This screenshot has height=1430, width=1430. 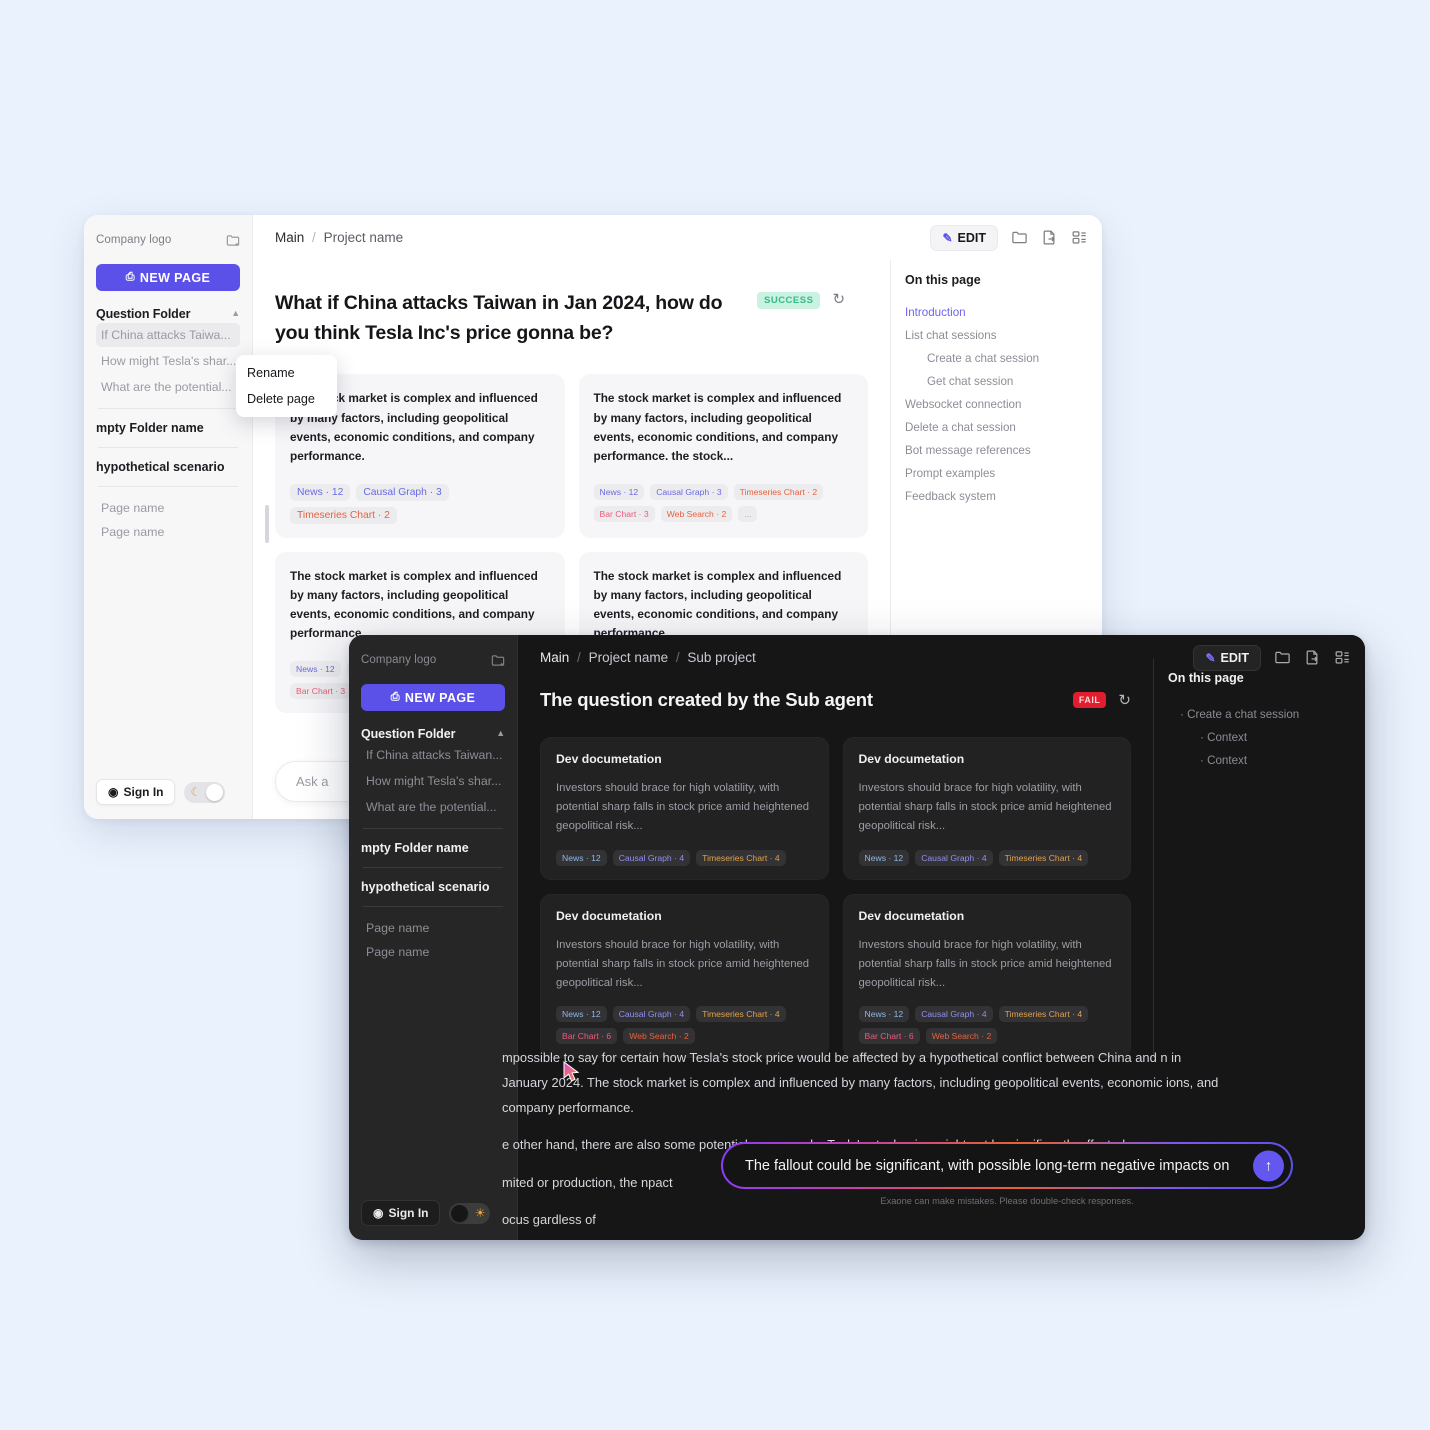 I want to click on toc-item: Delete a chat session, so click(x=1003, y=427).